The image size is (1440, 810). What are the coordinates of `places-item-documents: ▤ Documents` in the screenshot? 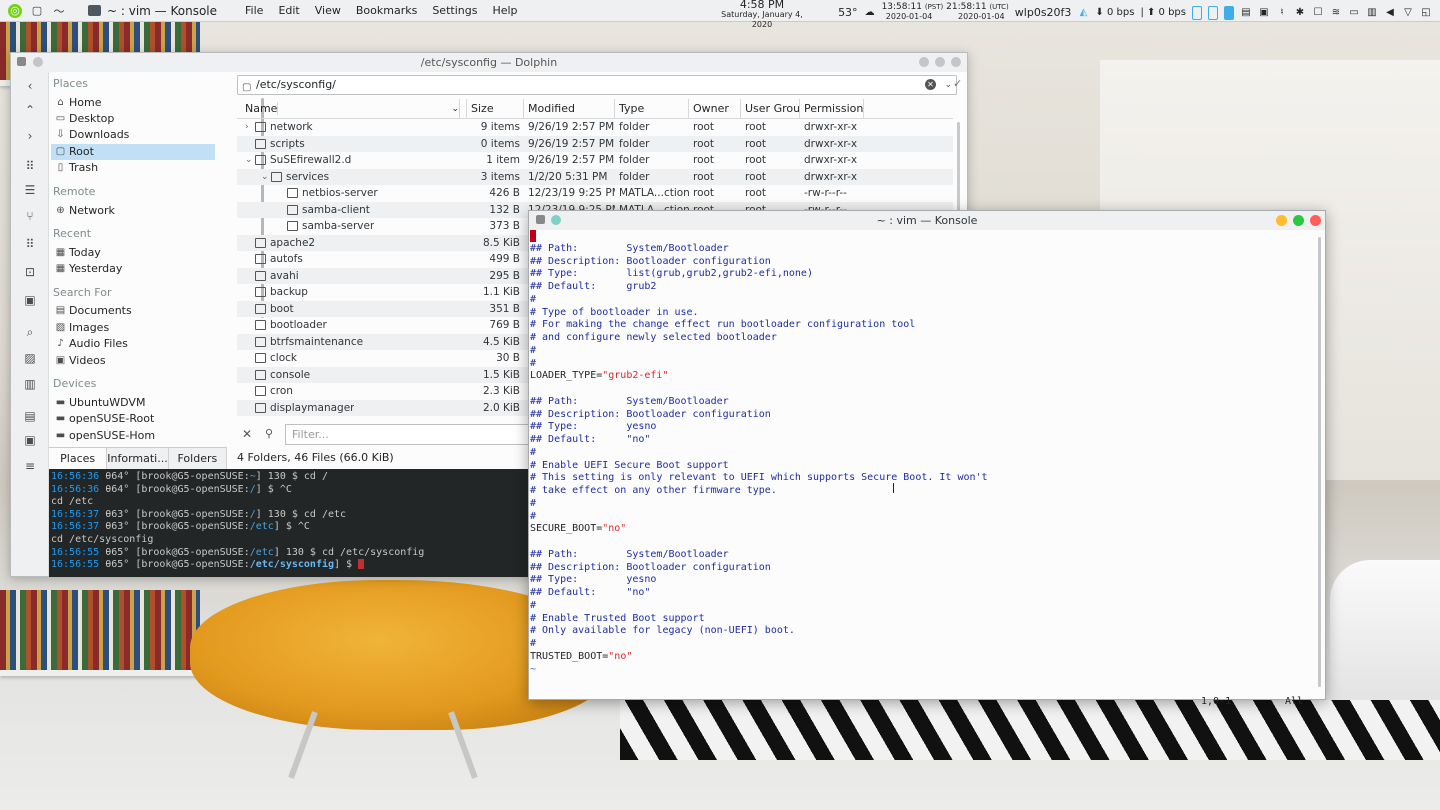 It's located at (133, 311).